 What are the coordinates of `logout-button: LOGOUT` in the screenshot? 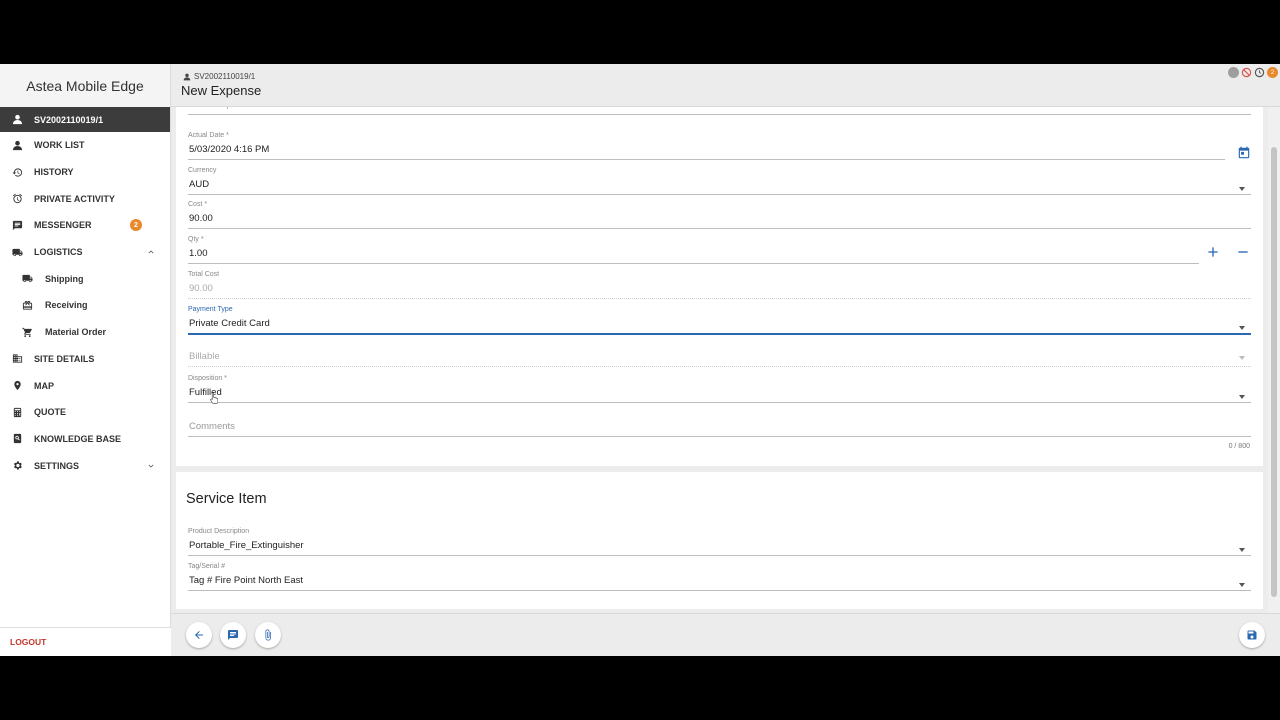 It's located at (85, 641).